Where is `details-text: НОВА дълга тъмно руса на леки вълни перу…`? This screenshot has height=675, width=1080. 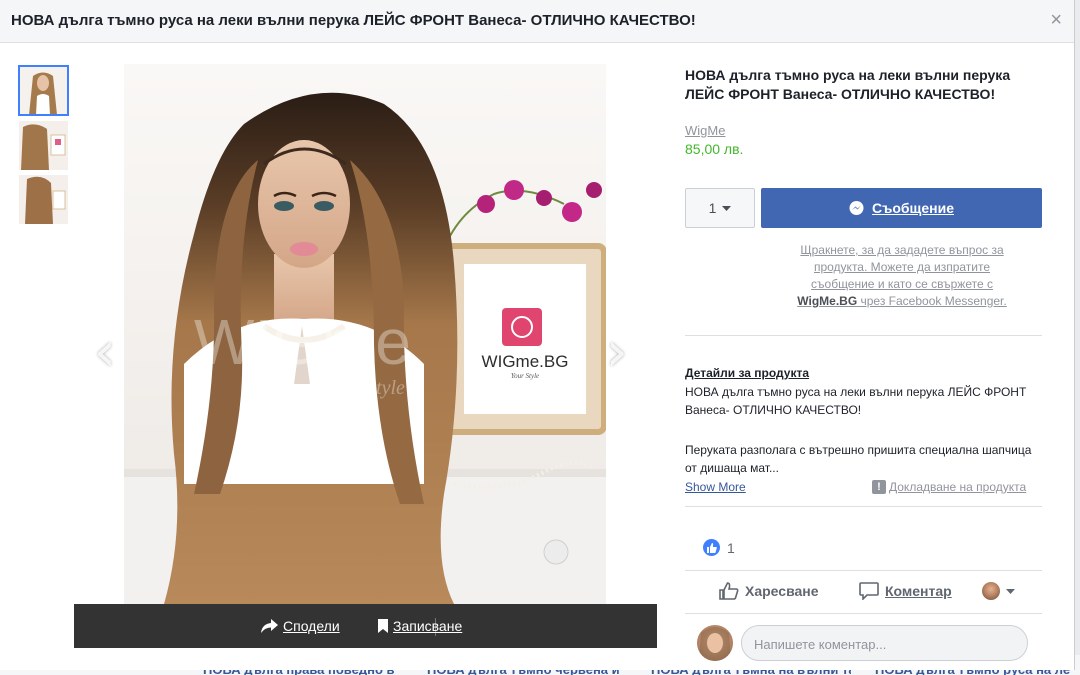
details-text: НОВА дълга тъмно руса на леки вълни перу… is located at coordinates (856, 401).